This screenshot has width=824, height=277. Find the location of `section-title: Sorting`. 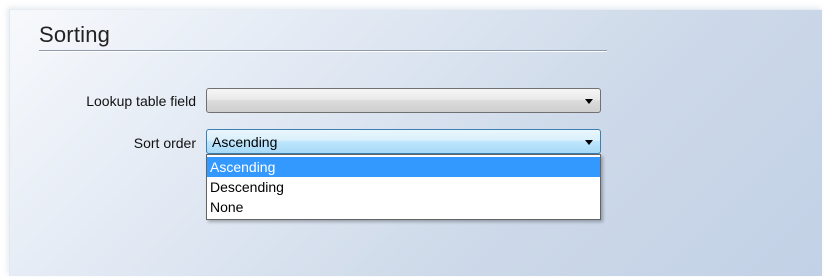

section-title: Sorting is located at coordinates (75, 34).